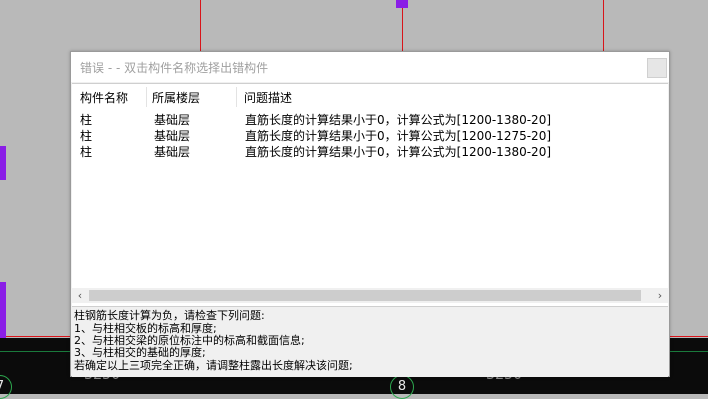  Describe the element at coordinates (402, 387) in the screenshot. I see `axis-bubble: 8` at that location.